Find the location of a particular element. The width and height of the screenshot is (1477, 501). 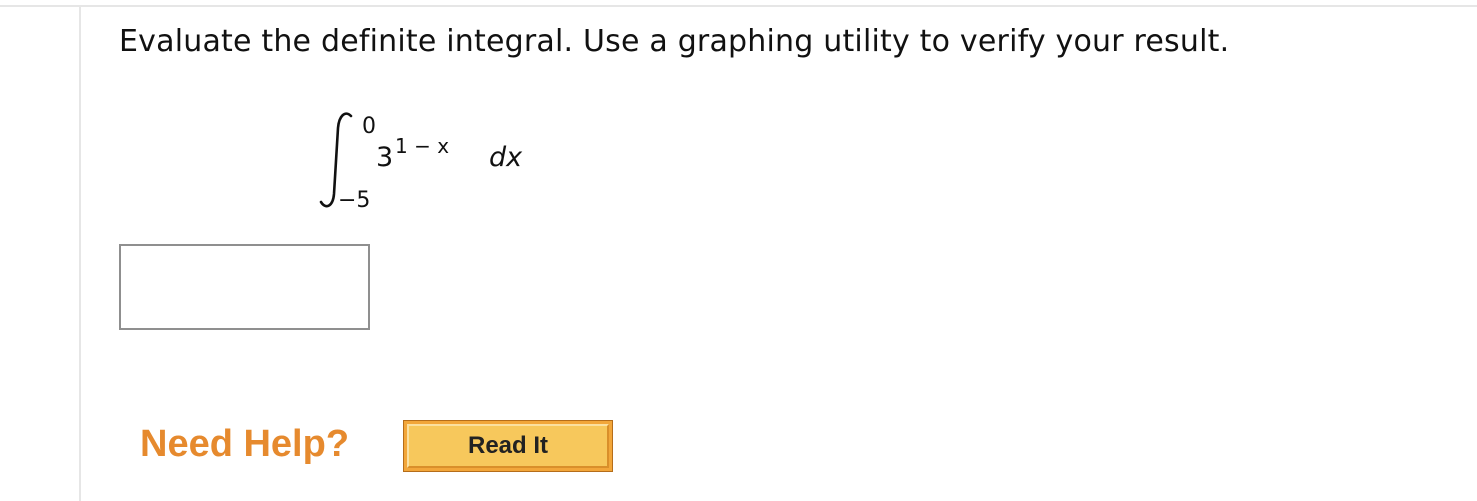

integrand-exponent: 1 − x is located at coordinates (422, 146).